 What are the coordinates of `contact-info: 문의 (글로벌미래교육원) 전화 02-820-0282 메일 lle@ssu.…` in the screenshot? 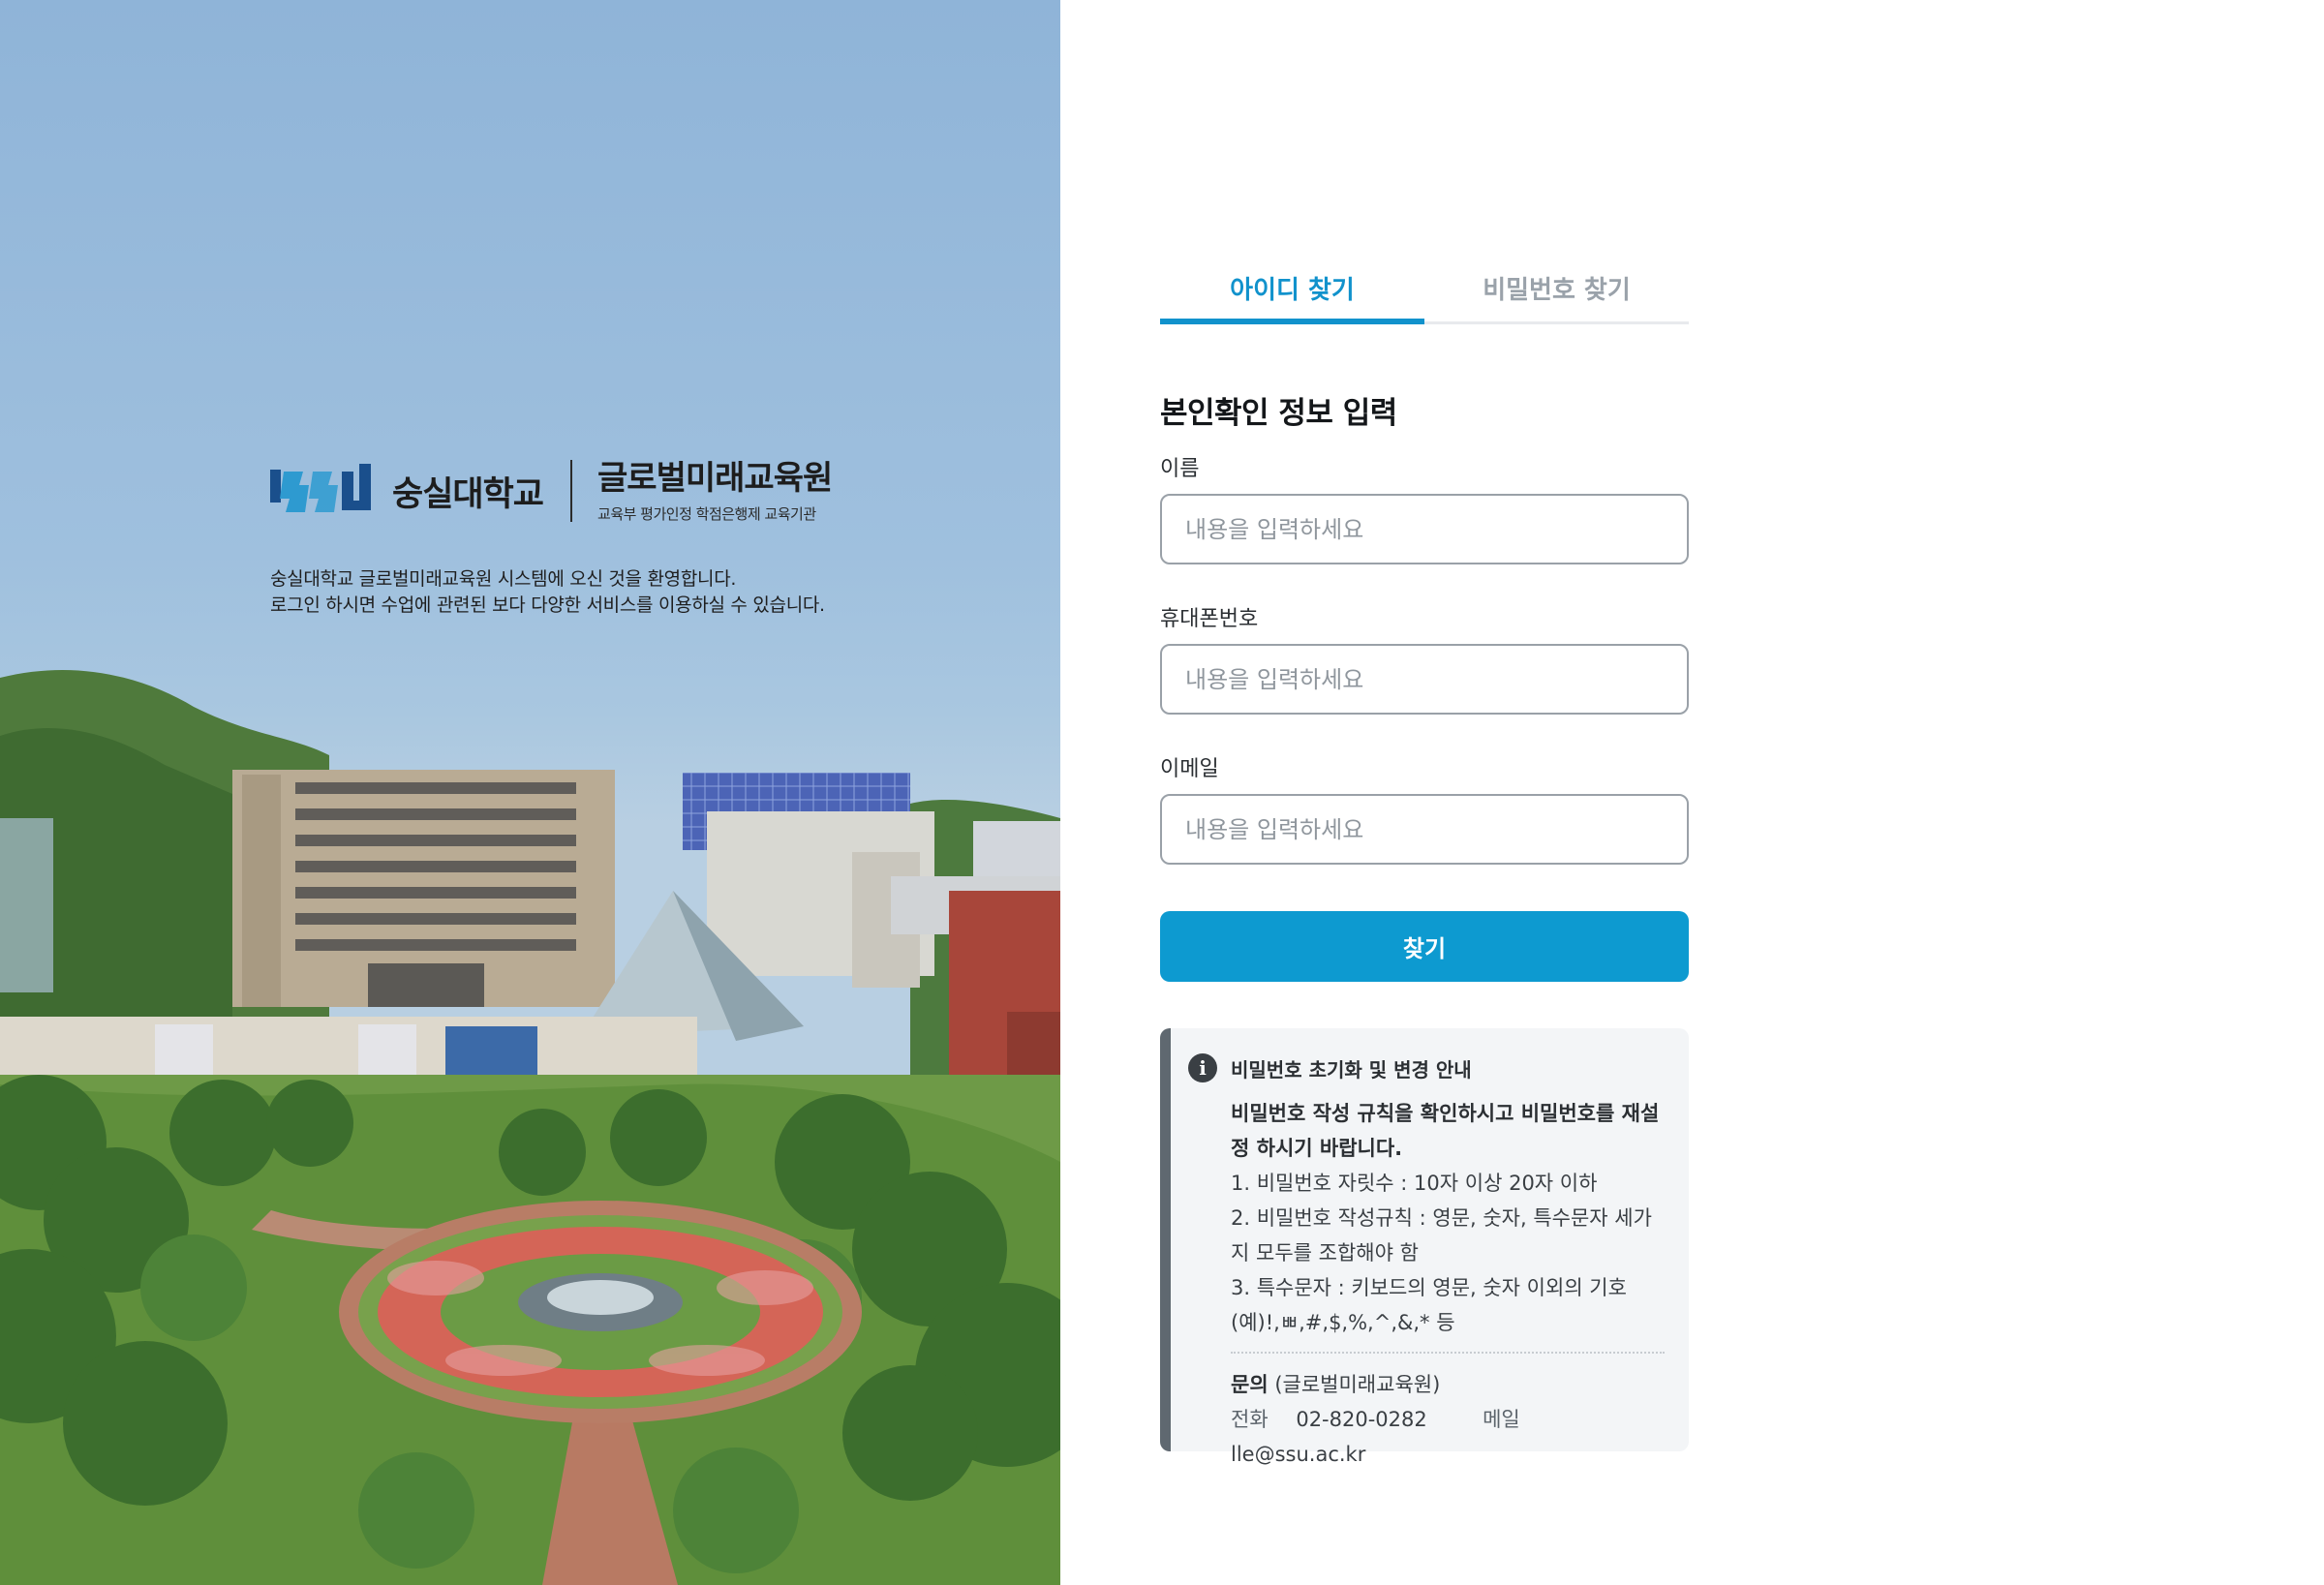 It's located at (1448, 1419).